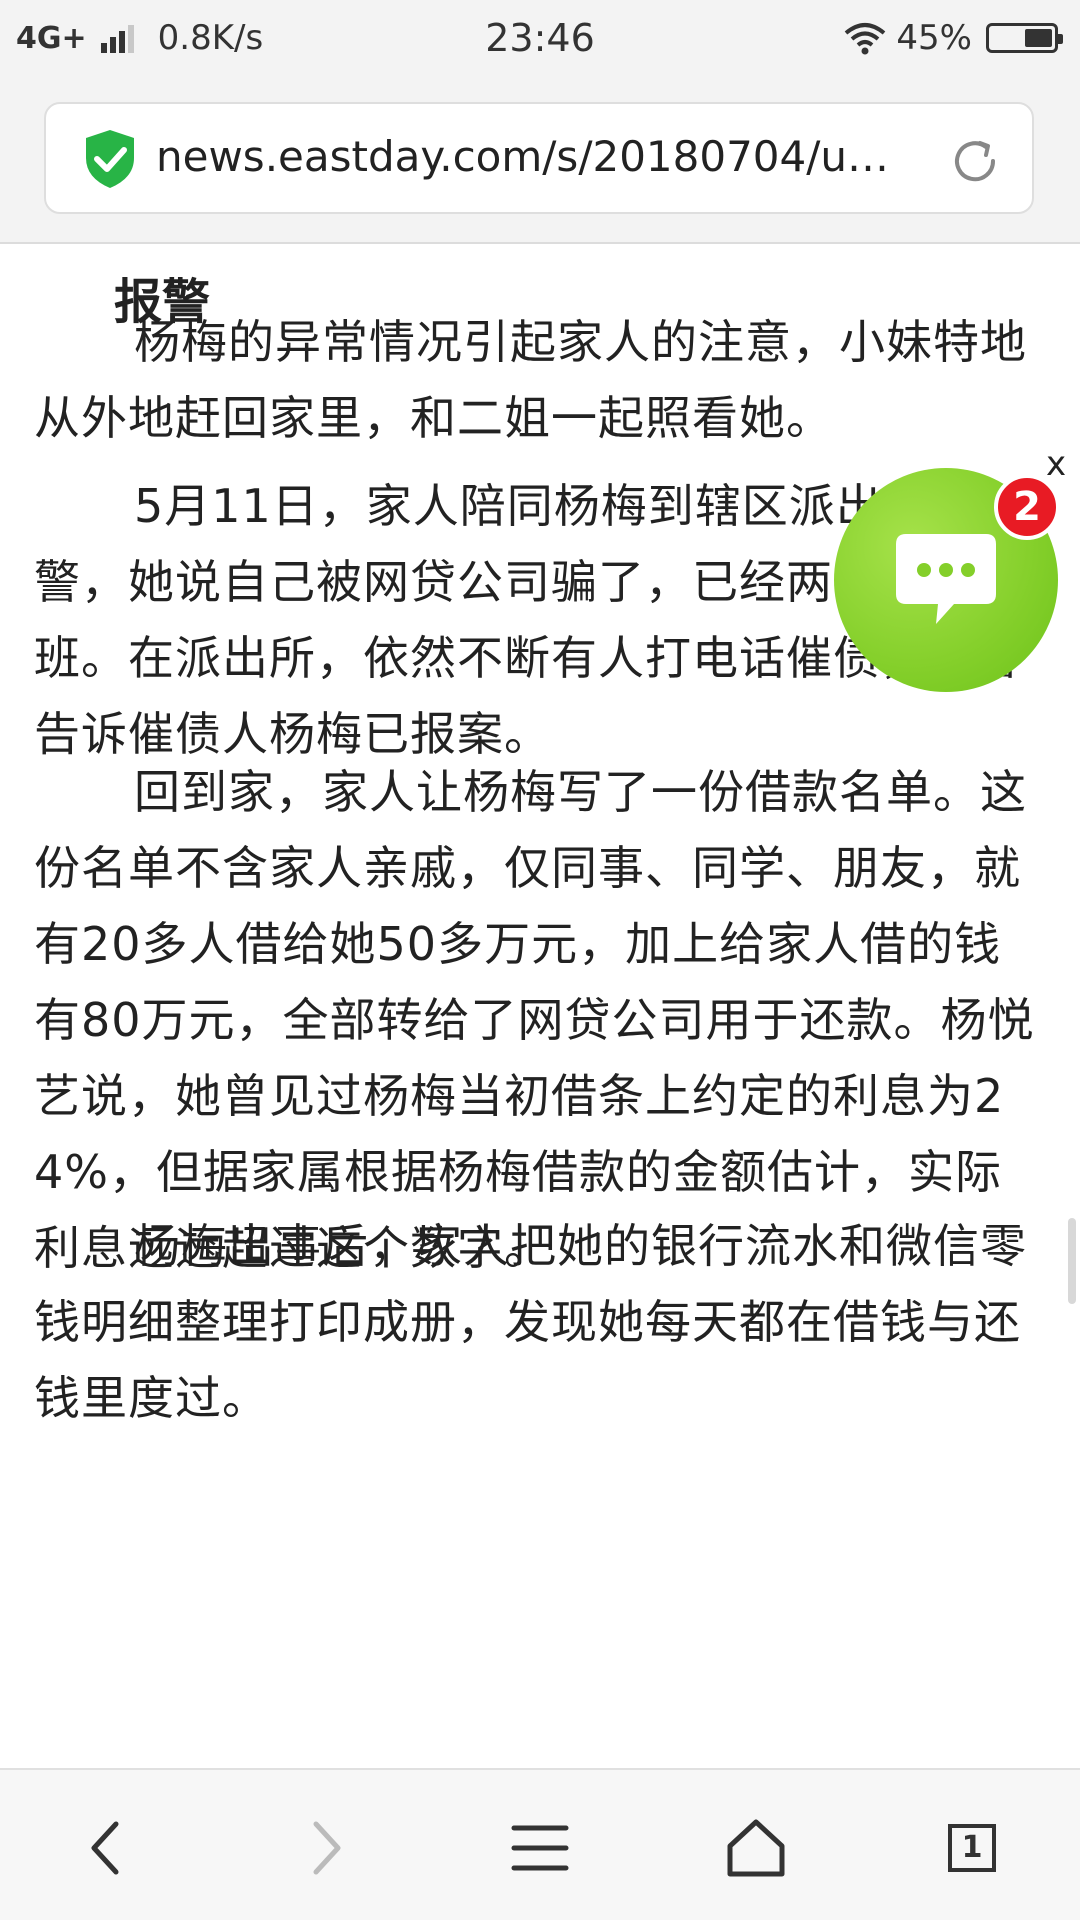 Image resolution: width=1080 pixels, height=1920 pixels. What do you see at coordinates (865, 39) in the screenshot?
I see `wifi-icon` at bounding box center [865, 39].